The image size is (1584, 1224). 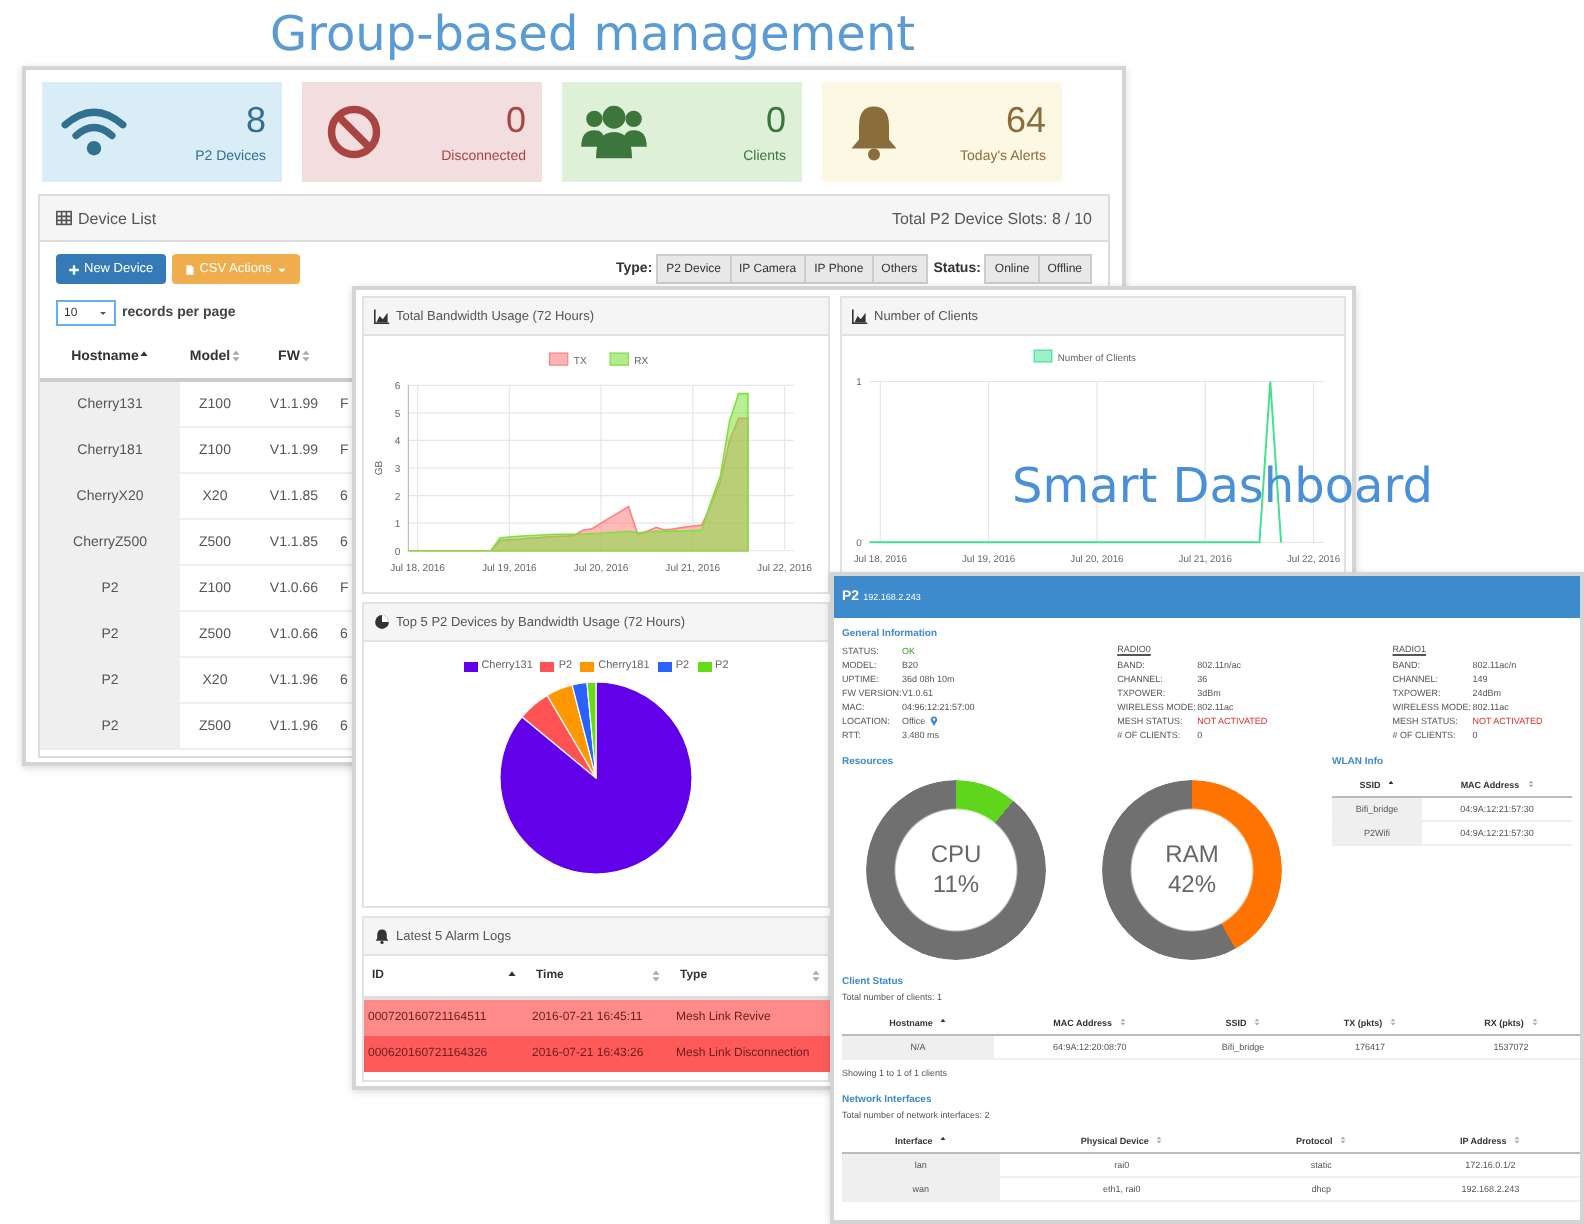 What do you see at coordinates (593, 34) in the screenshot?
I see `headline: Group-based management` at bounding box center [593, 34].